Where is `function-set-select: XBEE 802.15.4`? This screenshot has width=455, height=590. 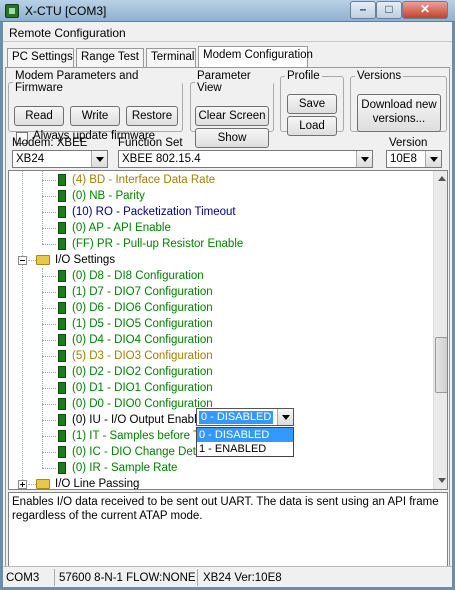
function-set-select: XBEE 802.15.4 is located at coordinates (245, 159).